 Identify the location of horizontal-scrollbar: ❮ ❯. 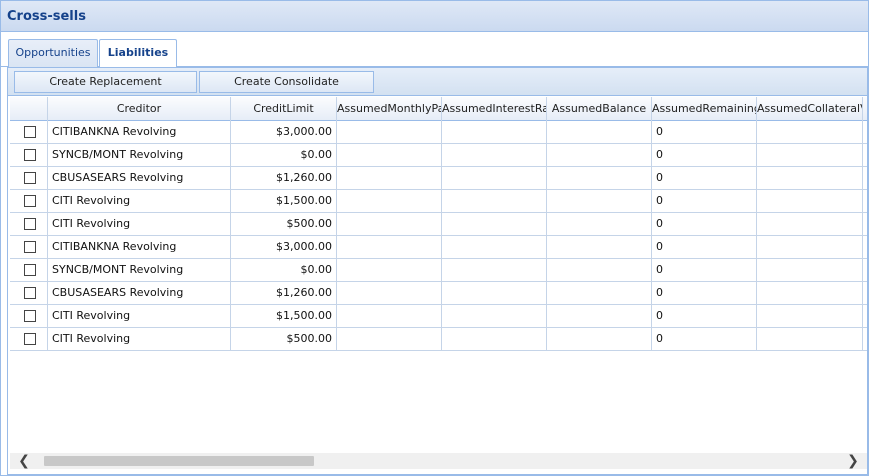
(438, 461).